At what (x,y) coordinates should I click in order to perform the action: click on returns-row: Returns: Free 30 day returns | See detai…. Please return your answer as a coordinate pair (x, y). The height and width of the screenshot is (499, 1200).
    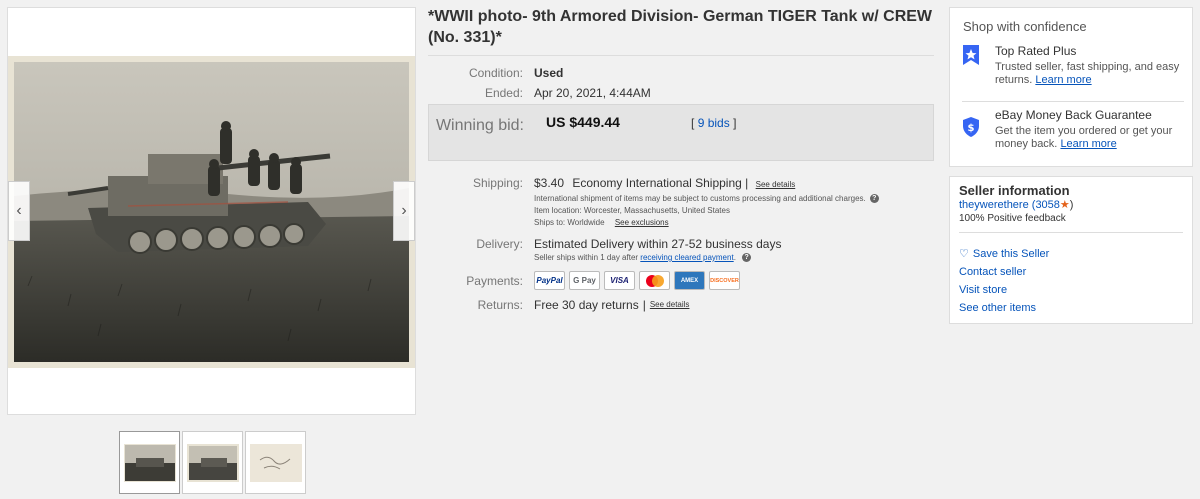
    Looking at the image, I should click on (681, 305).